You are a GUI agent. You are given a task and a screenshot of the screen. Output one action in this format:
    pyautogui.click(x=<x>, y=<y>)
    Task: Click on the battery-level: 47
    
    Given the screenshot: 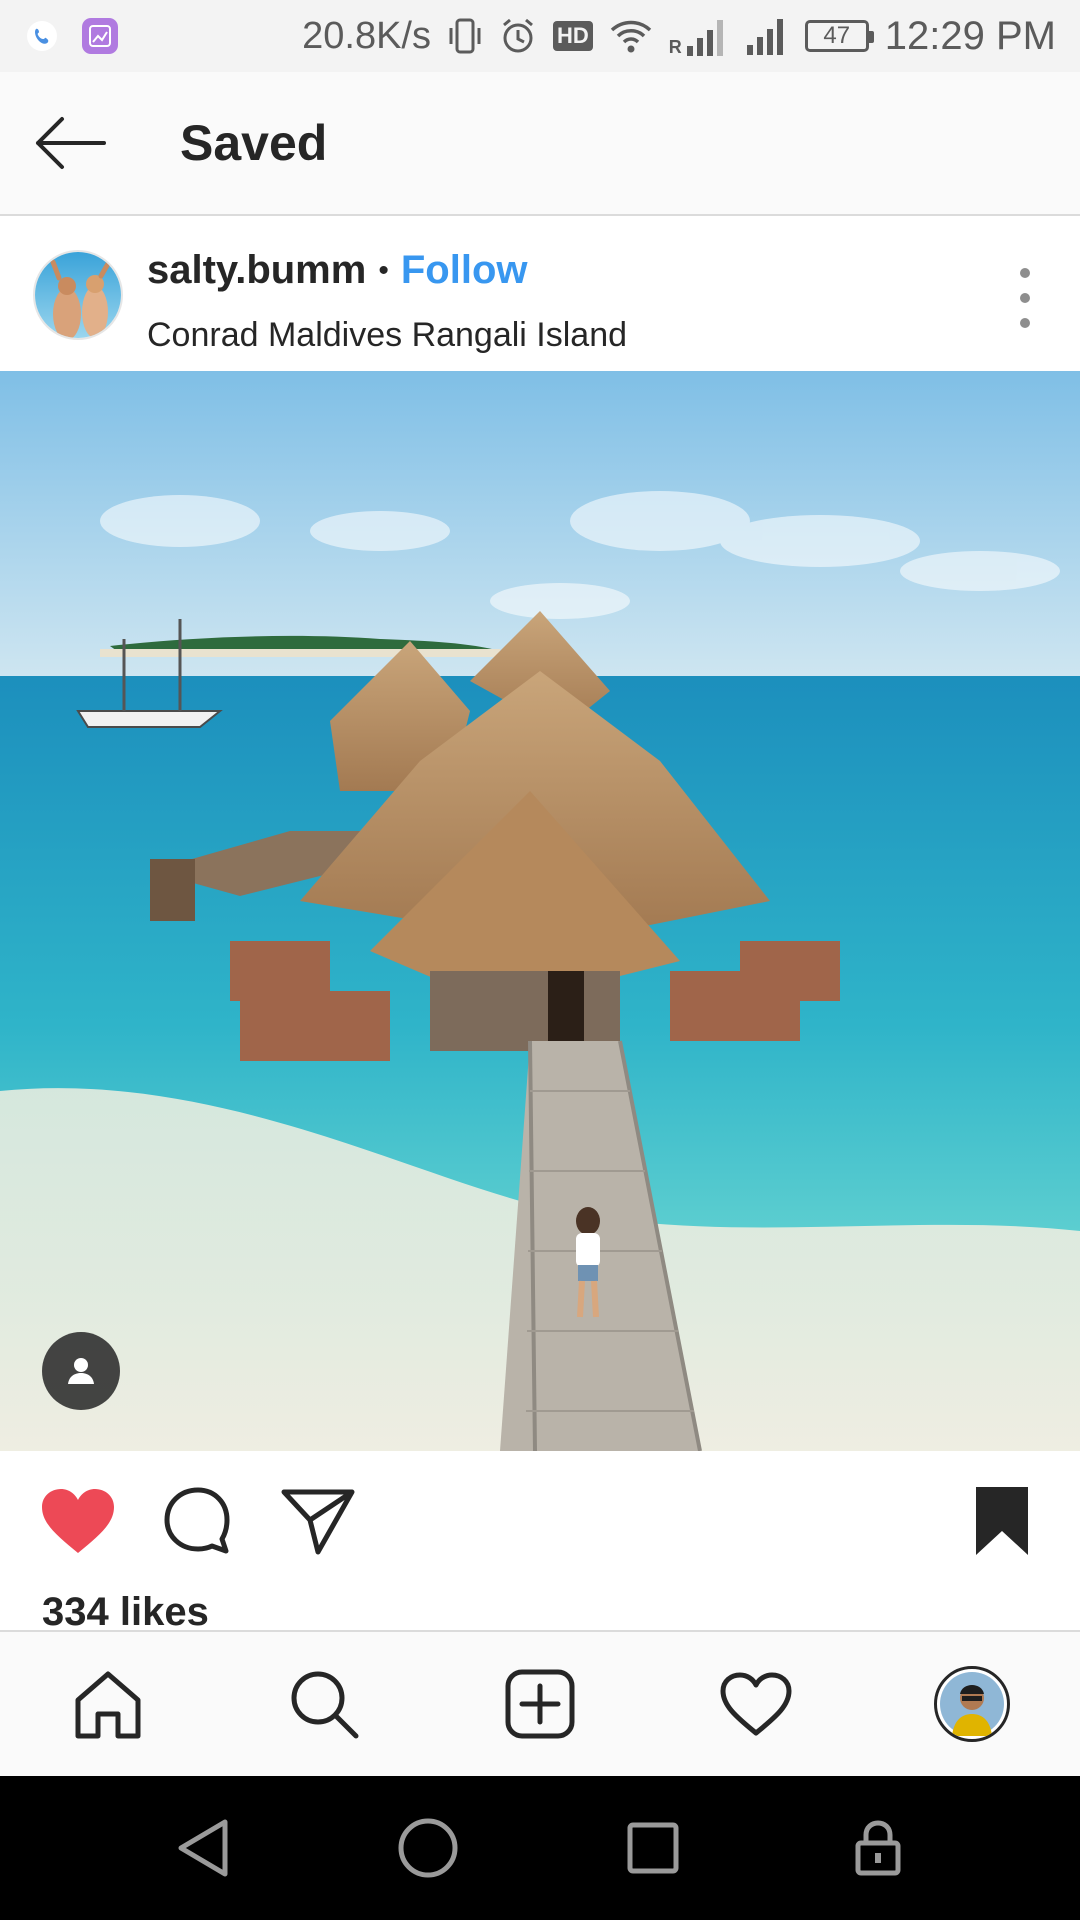 What is the action you would take?
    pyautogui.click(x=837, y=35)
    